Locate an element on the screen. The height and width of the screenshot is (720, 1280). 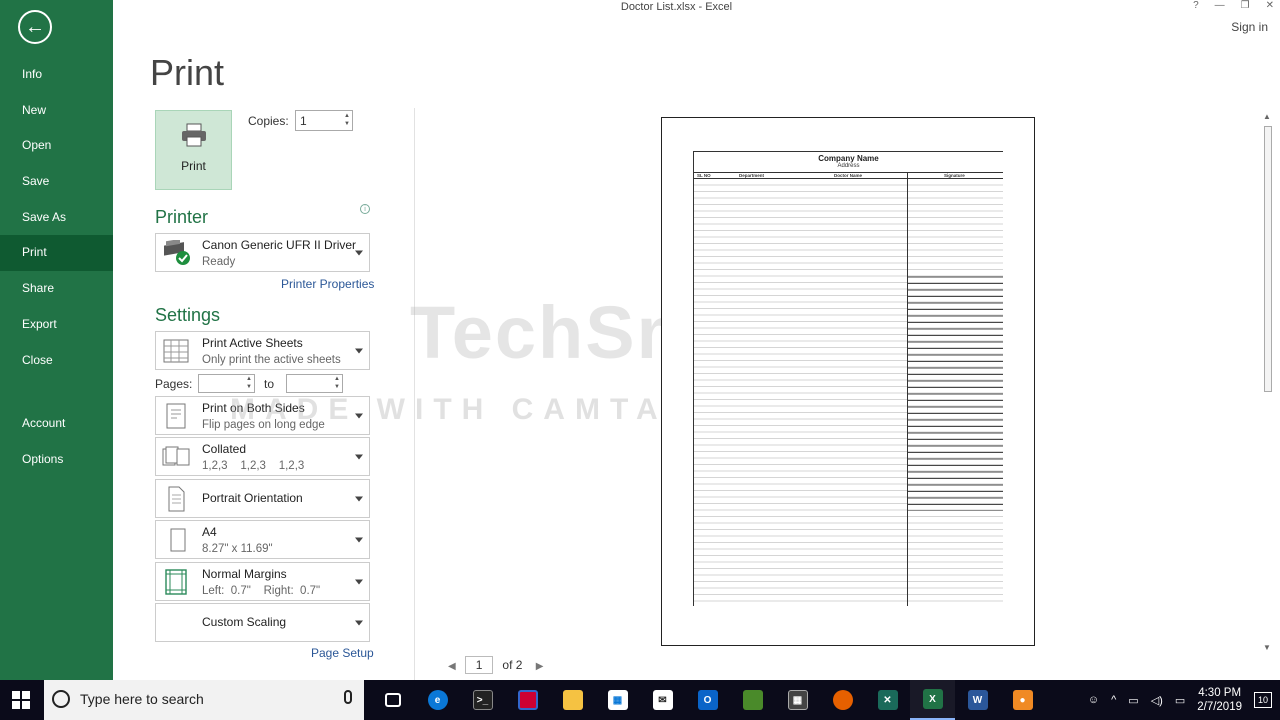
camtasia-icon: ● is located at coordinates (1022, 700).